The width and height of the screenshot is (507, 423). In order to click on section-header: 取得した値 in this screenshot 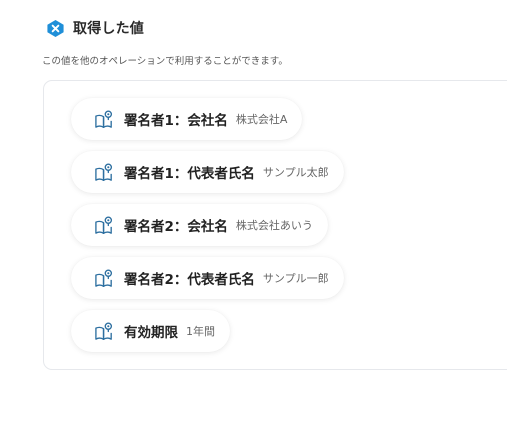, I will do `click(95, 28)`.